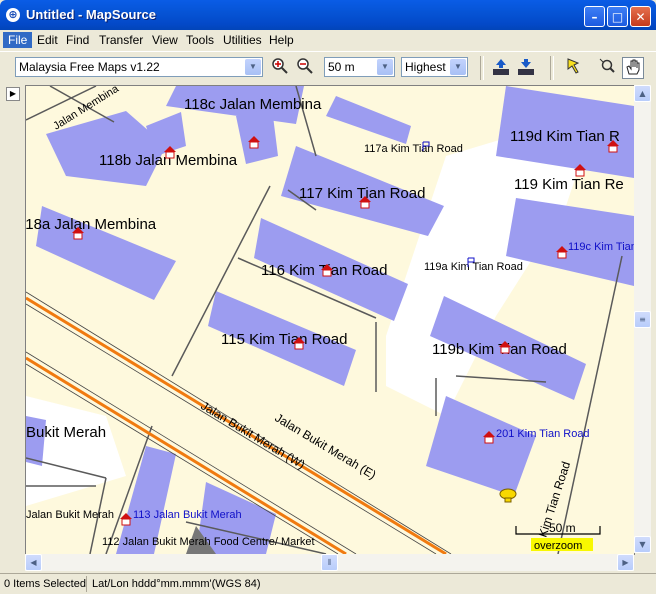 The image size is (656, 594). I want to click on close-button: ✕, so click(640, 16).